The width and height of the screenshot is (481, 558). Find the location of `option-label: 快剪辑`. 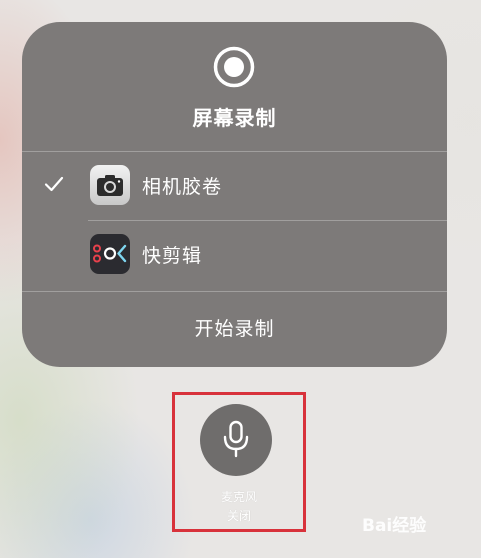

option-label: 快剪辑 is located at coordinates (172, 256).